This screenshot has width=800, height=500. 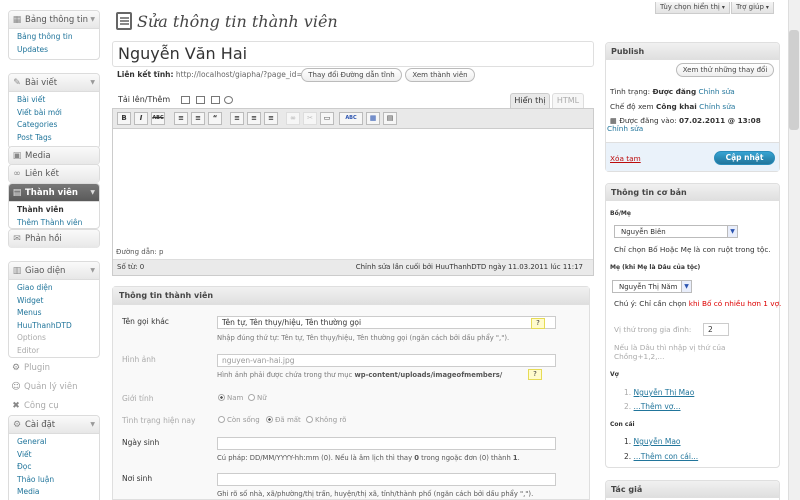 I want to click on help-button: Trợ giúp ▾, so click(x=752, y=8).